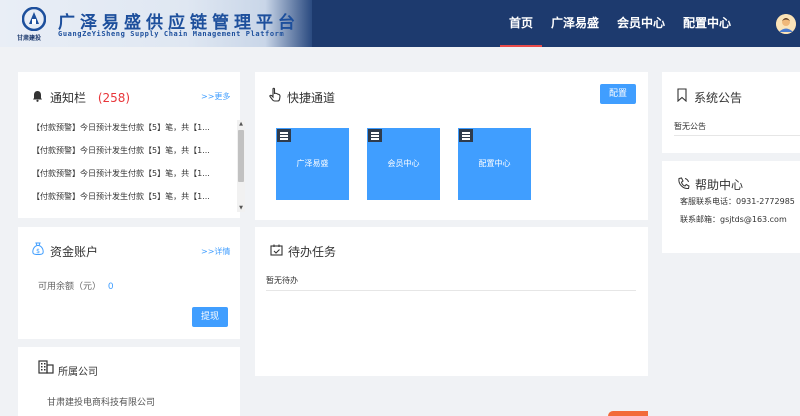  I want to click on quick-tile-guangze: 广泽易盛, so click(312, 164).